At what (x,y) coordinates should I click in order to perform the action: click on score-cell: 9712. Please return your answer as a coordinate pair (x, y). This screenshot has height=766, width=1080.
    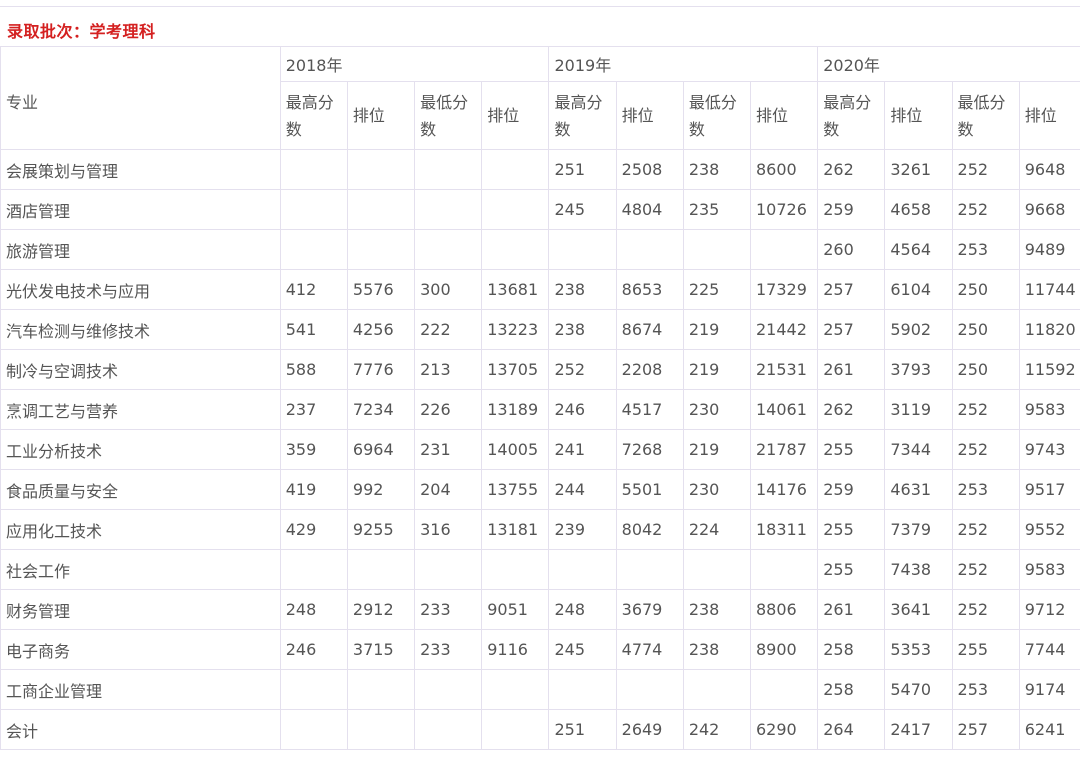
    Looking at the image, I should click on (1049, 609).